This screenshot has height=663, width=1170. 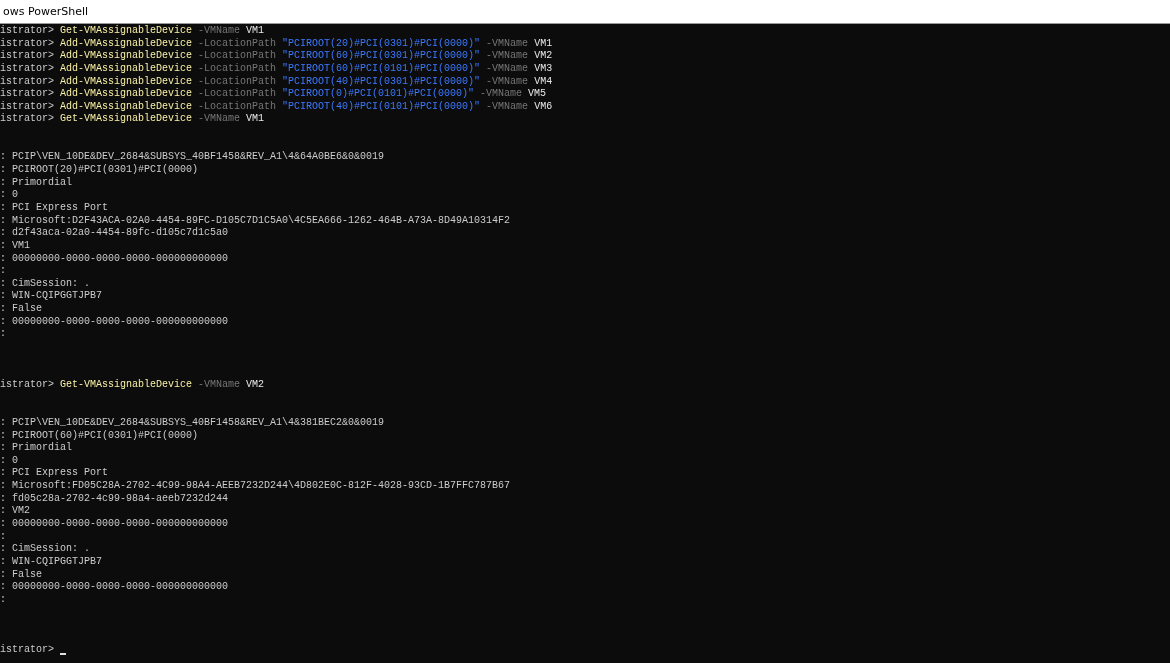 I want to click on output-line: : fd05c28a-2702-4c99-98a4-aeeb7232d244, so click(x=114, y=499).